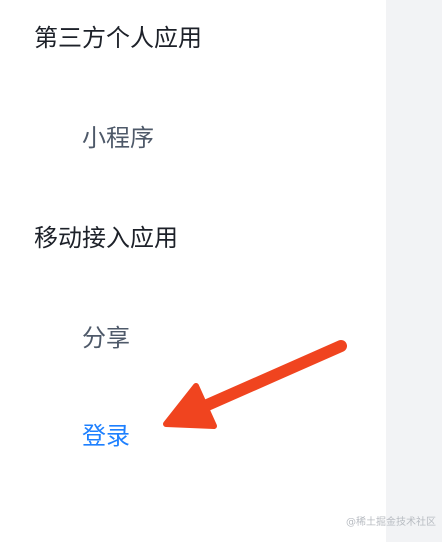 The width and height of the screenshot is (442, 542). What do you see at coordinates (118, 138) in the screenshot?
I see `menu-item-mini-program: 小程序` at bounding box center [118, 138].